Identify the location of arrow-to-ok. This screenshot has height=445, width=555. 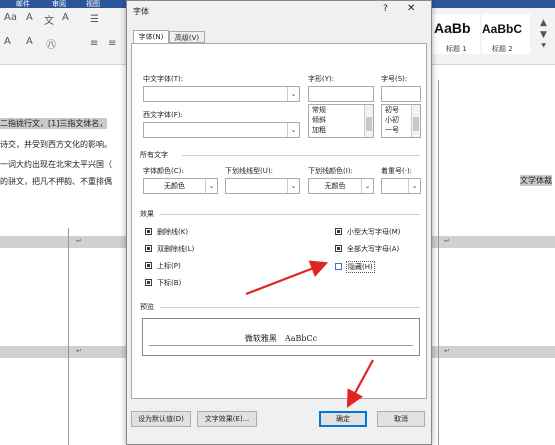
(360, 383).